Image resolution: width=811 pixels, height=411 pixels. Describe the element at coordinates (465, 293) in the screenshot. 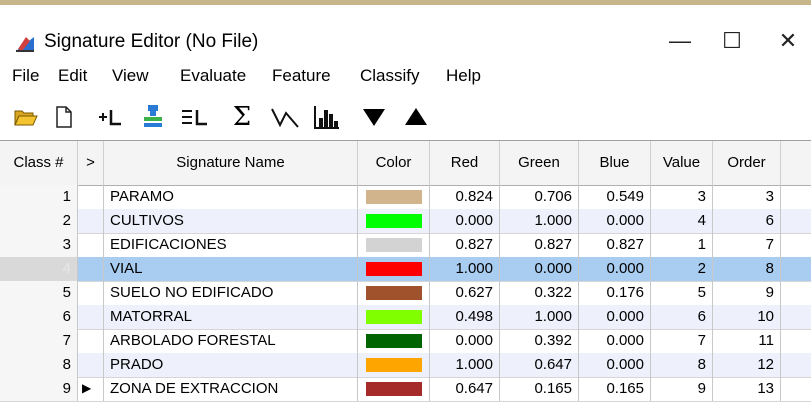

I see `cell-red: 0.627` at that location.